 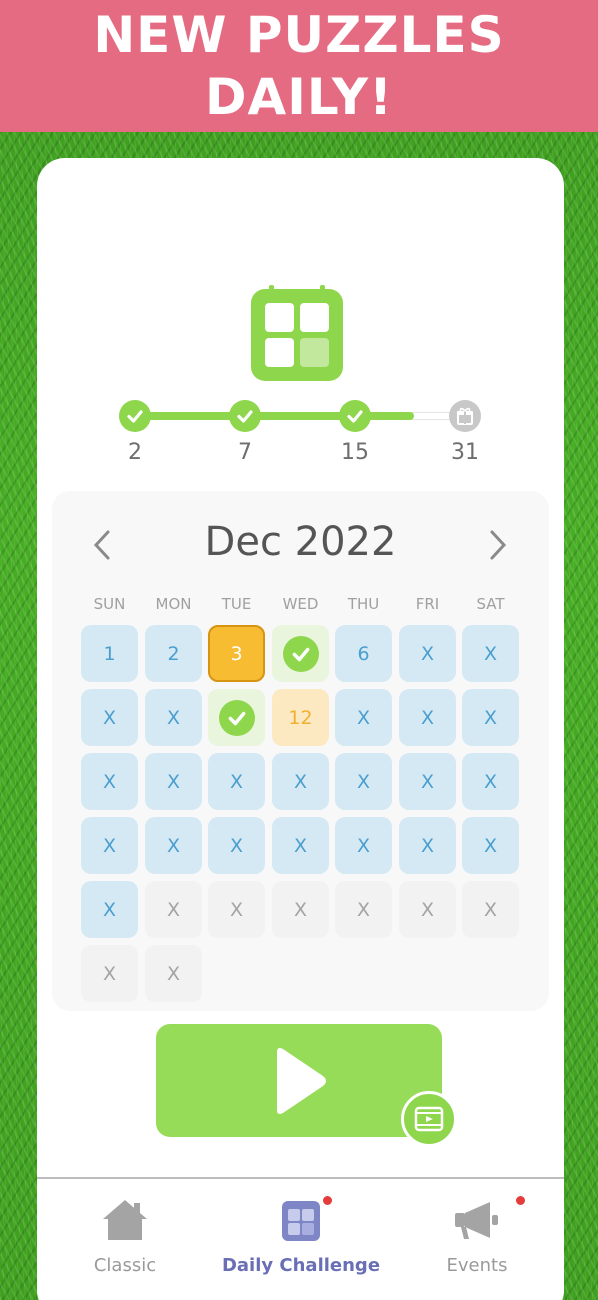 What do you see at coordinates (236, 604) in the screenshot?
I see `weekday-label: TUE` at bounding box center [236, 604].